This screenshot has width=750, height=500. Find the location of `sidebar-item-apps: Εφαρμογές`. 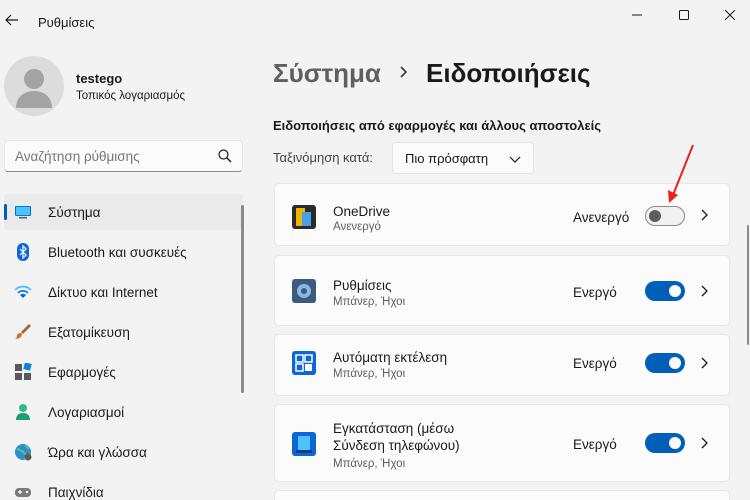

sidebar-item-apps: Εφαρμογές is located at coordinates (123, 372).